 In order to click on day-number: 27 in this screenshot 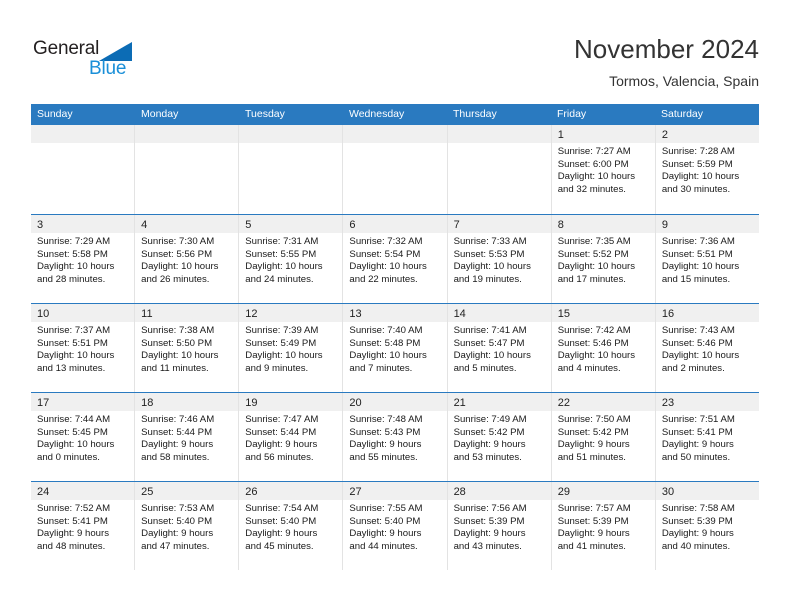, I will do `click(355, 492)`.